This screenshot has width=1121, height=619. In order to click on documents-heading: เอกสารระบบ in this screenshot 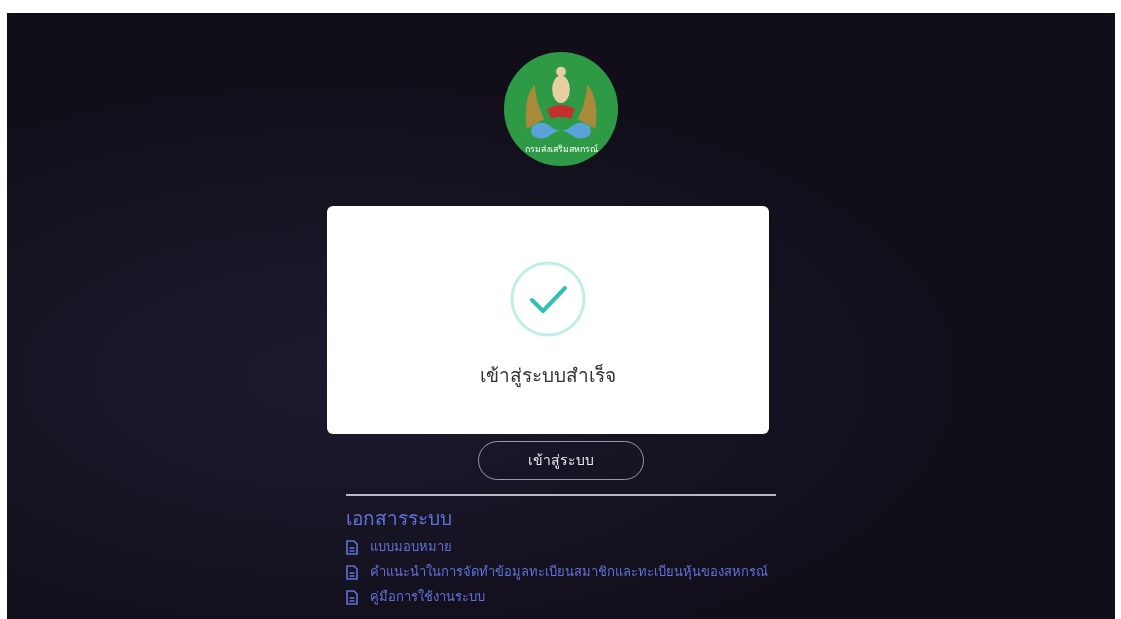, I will do `click(399, 518)`.